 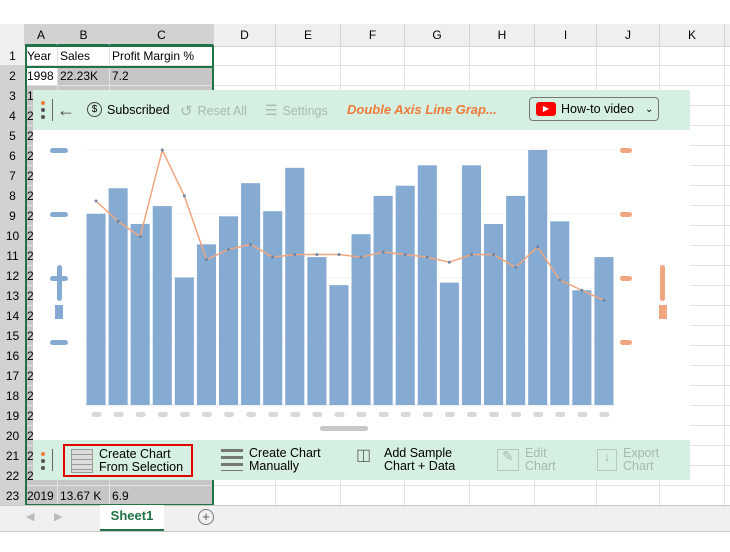 I want to click on row-header-6: 6, so click(x=12, y=156).